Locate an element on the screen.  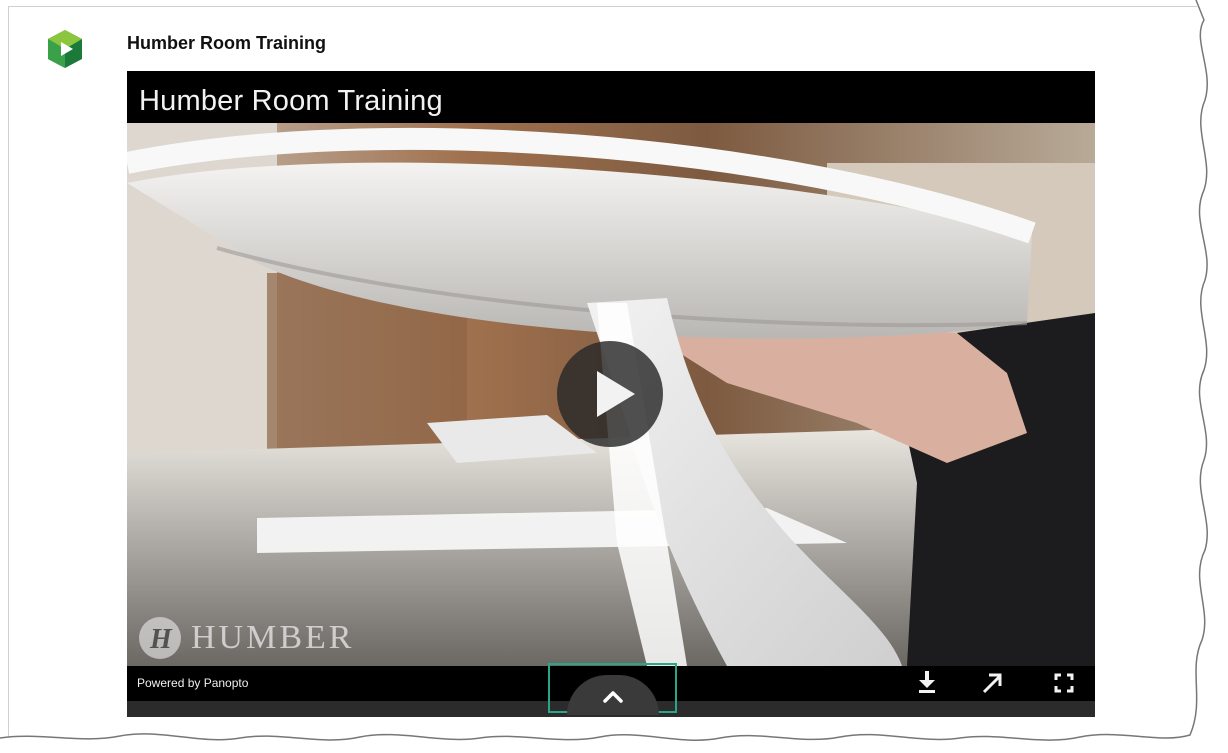
humber-watermark: H HUMBER is located at coordinates (245, 638).